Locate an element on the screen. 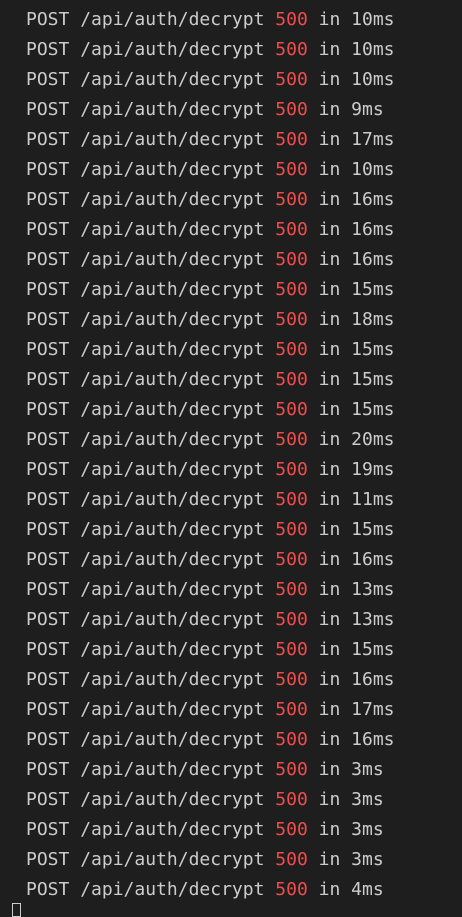 This screenshot has height=917, width=462. log-line: POST /api/auth/decrypt 500 in 9ms is located at coordinates (231, 110).